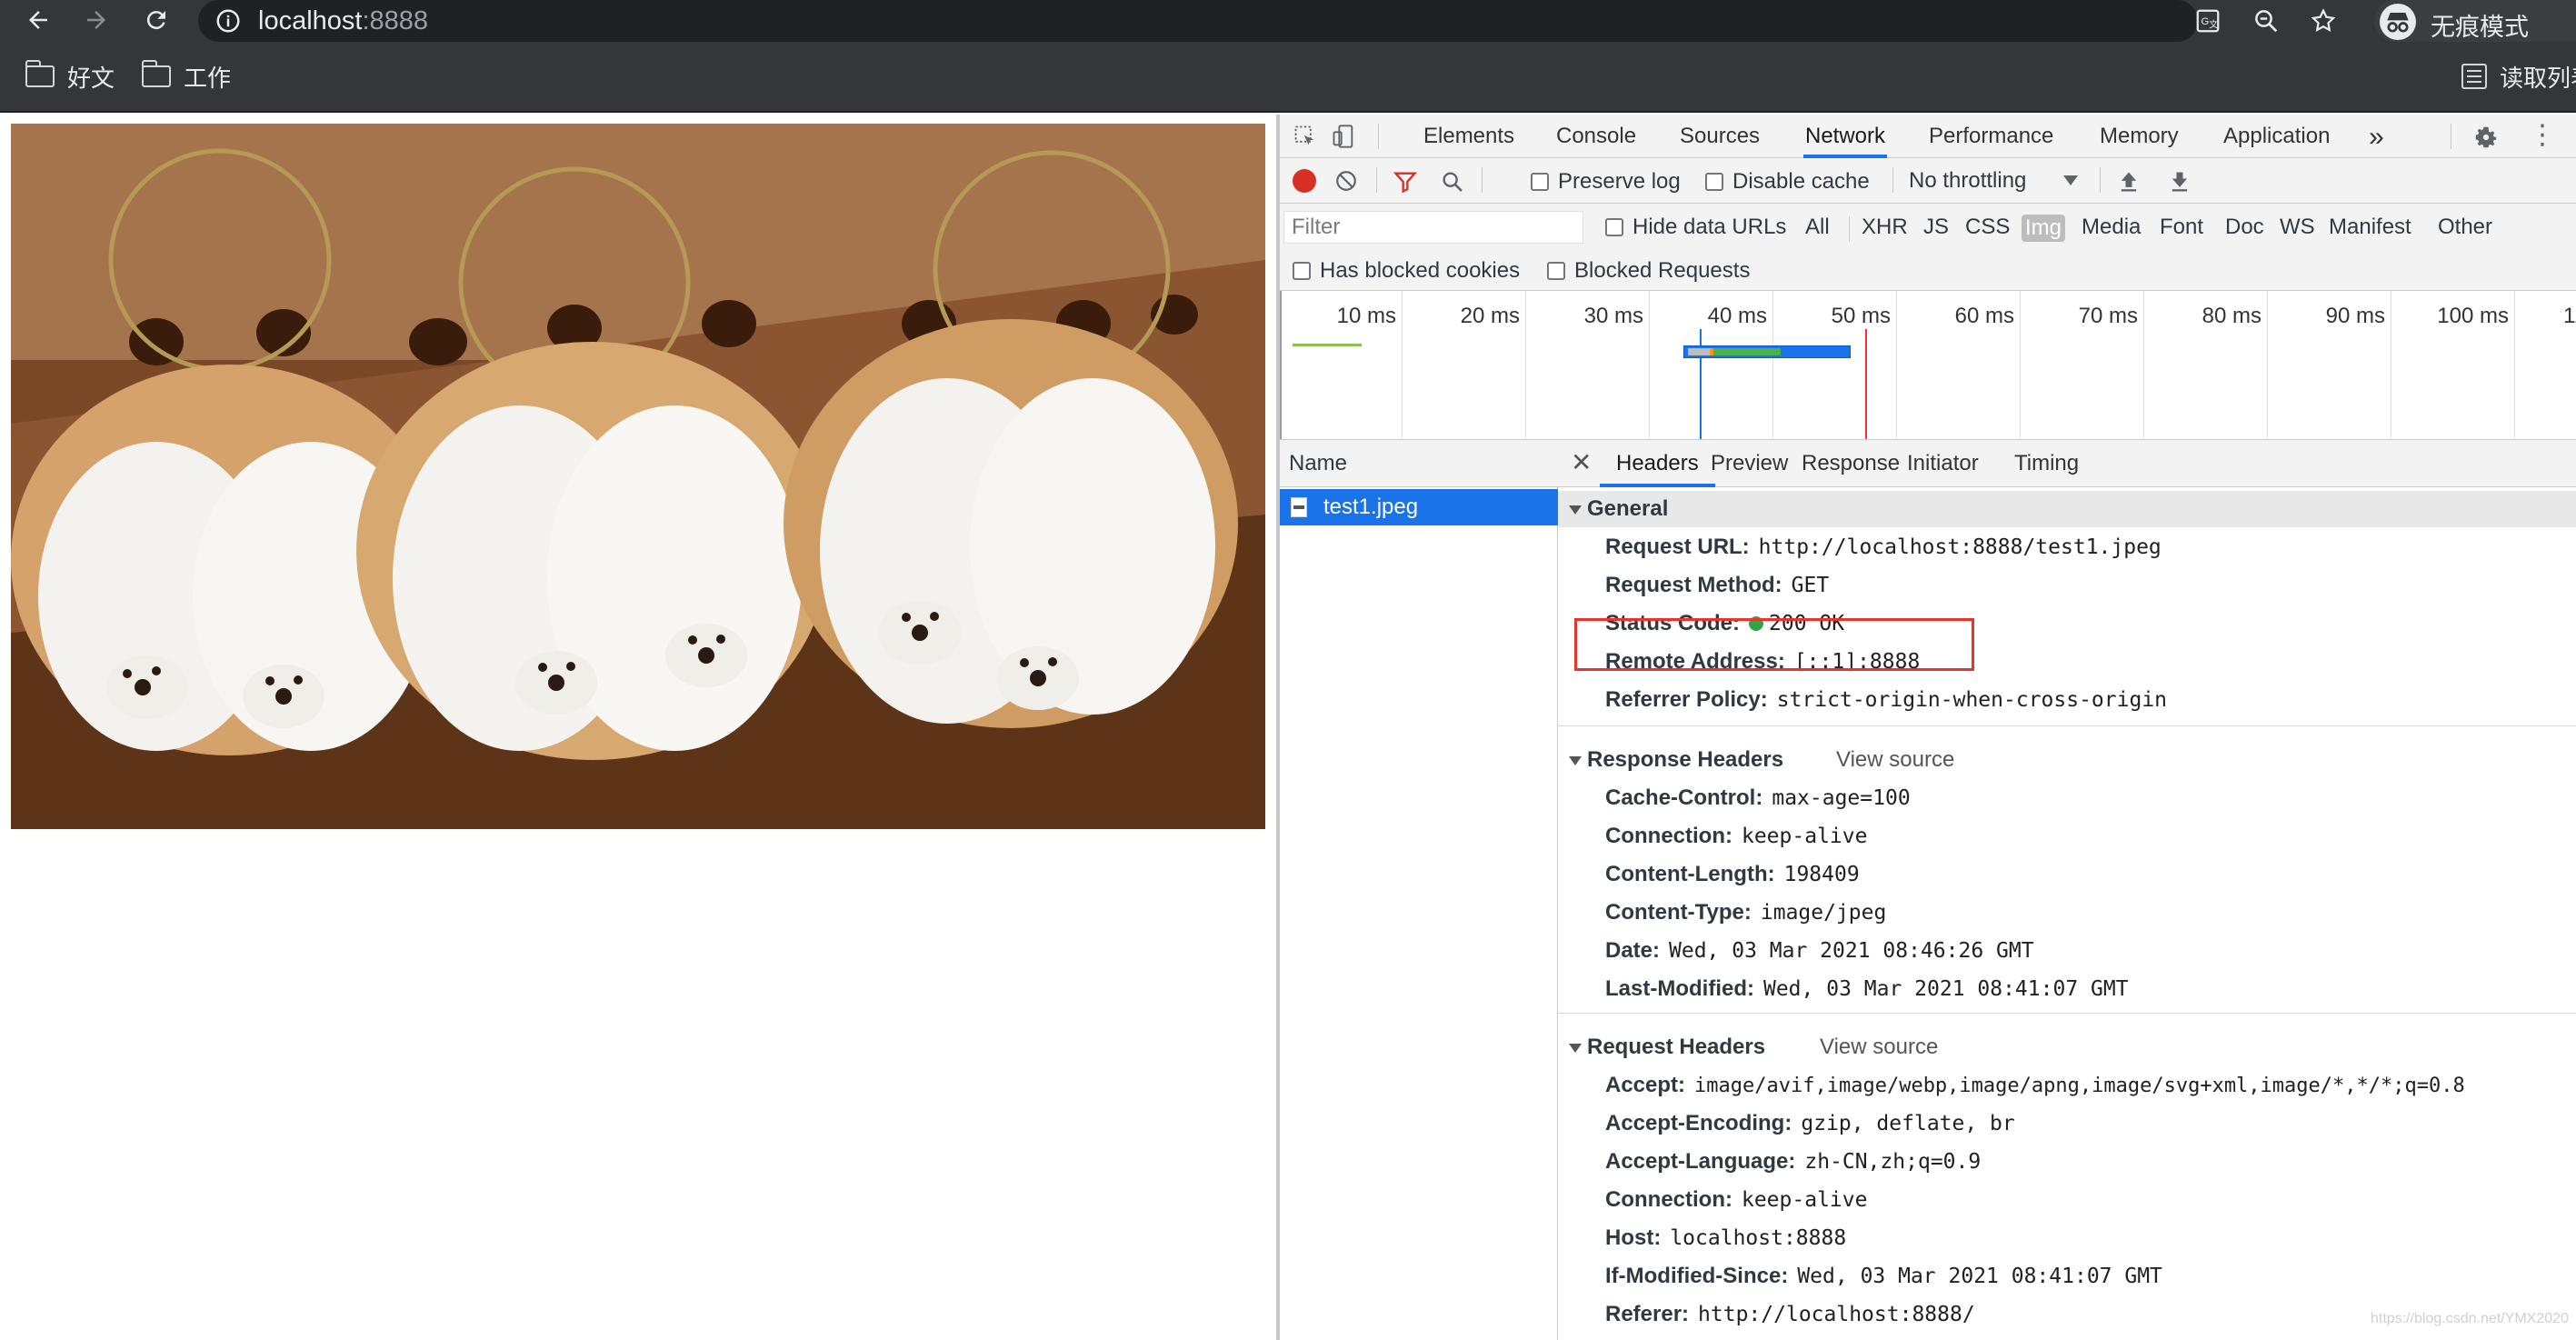 The height and width of the screenshot is (1340, 2576). What do you see at coordinates (1281, 365) in the screenshot?
I see `overview-left-handle` at bounding box center [1281, 365].